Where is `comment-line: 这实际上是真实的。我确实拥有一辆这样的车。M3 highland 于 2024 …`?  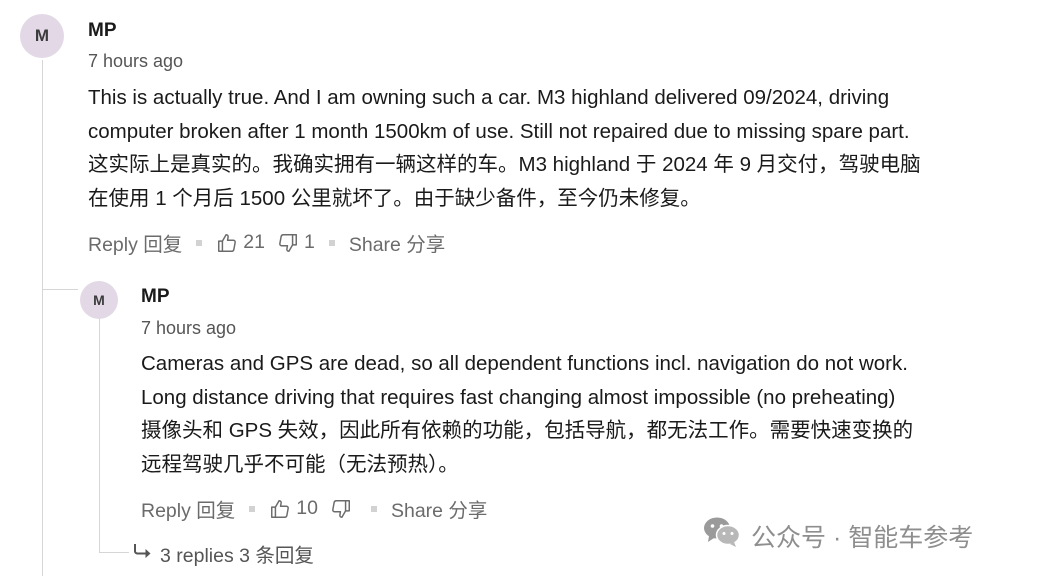
comment-line: 这实际上是真实的。我确实拥有一辆这样的车。M3 highland 于 2024 … is located at coordinates (504, 164).